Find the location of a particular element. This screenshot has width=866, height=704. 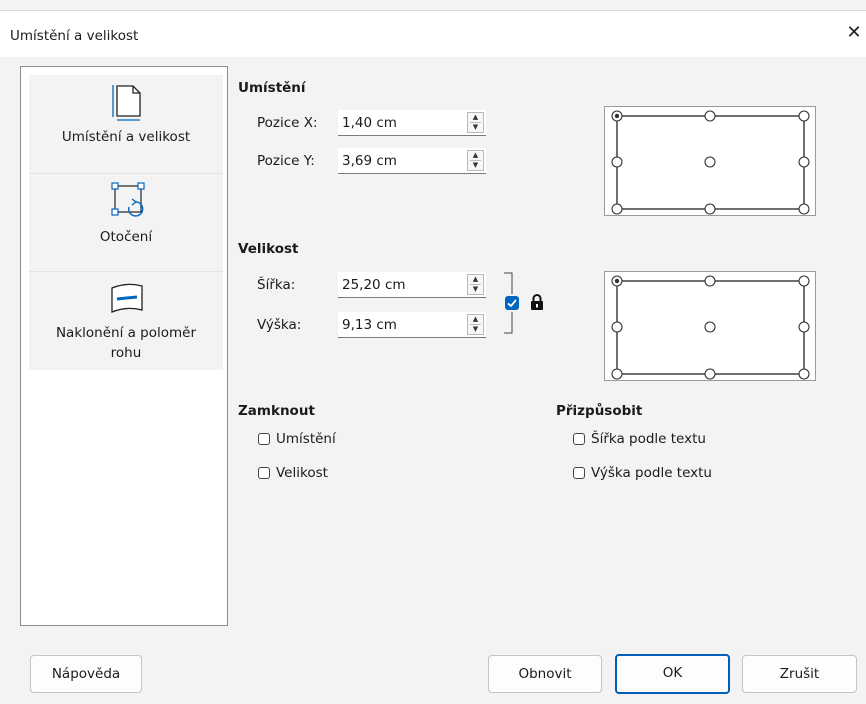

position-x-label: Pozice X: is located at coordinates (287, 123).